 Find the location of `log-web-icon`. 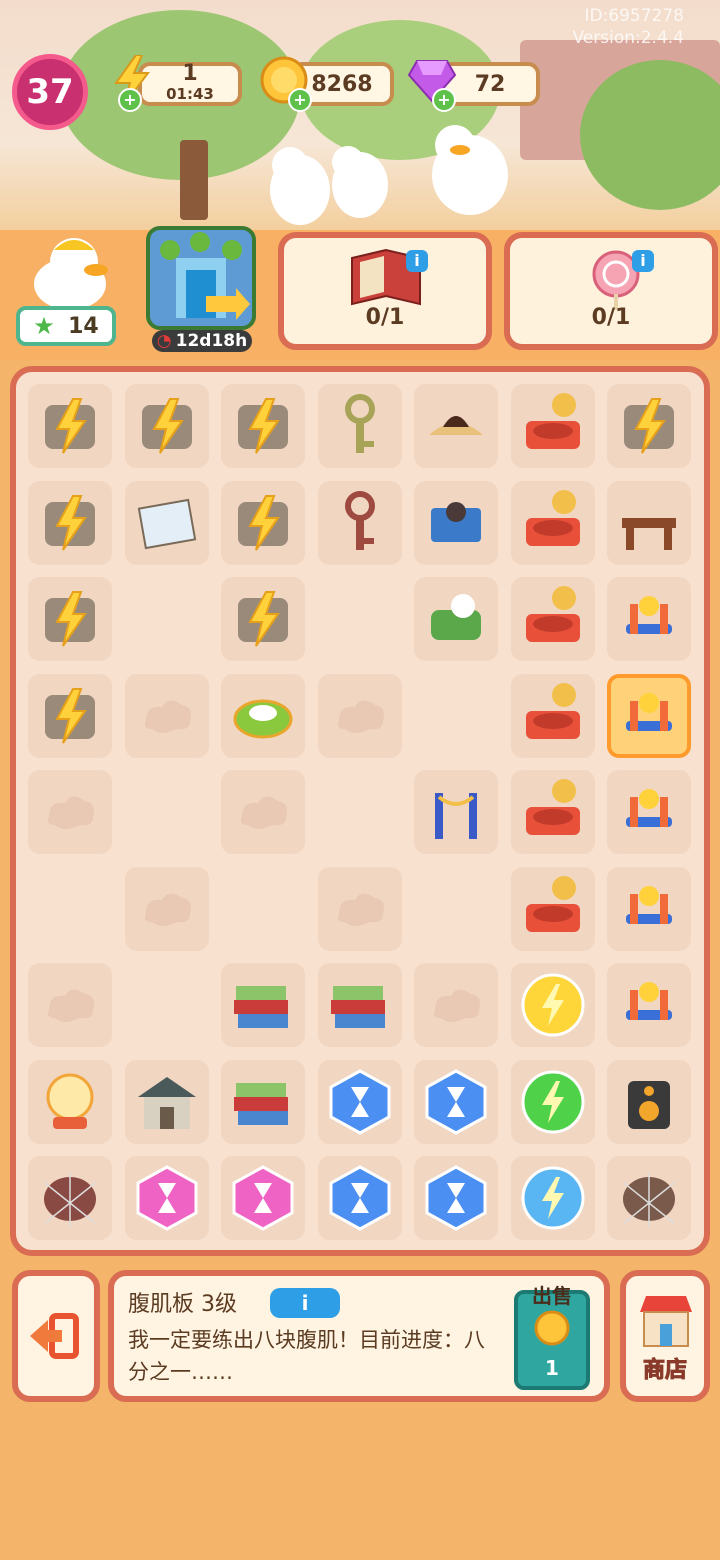

log-web-icon is located at coordinates (649, 1200).